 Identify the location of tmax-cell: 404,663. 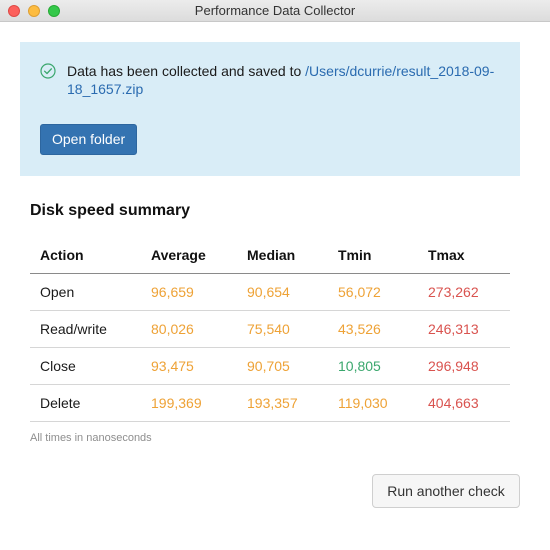
(464, 403).